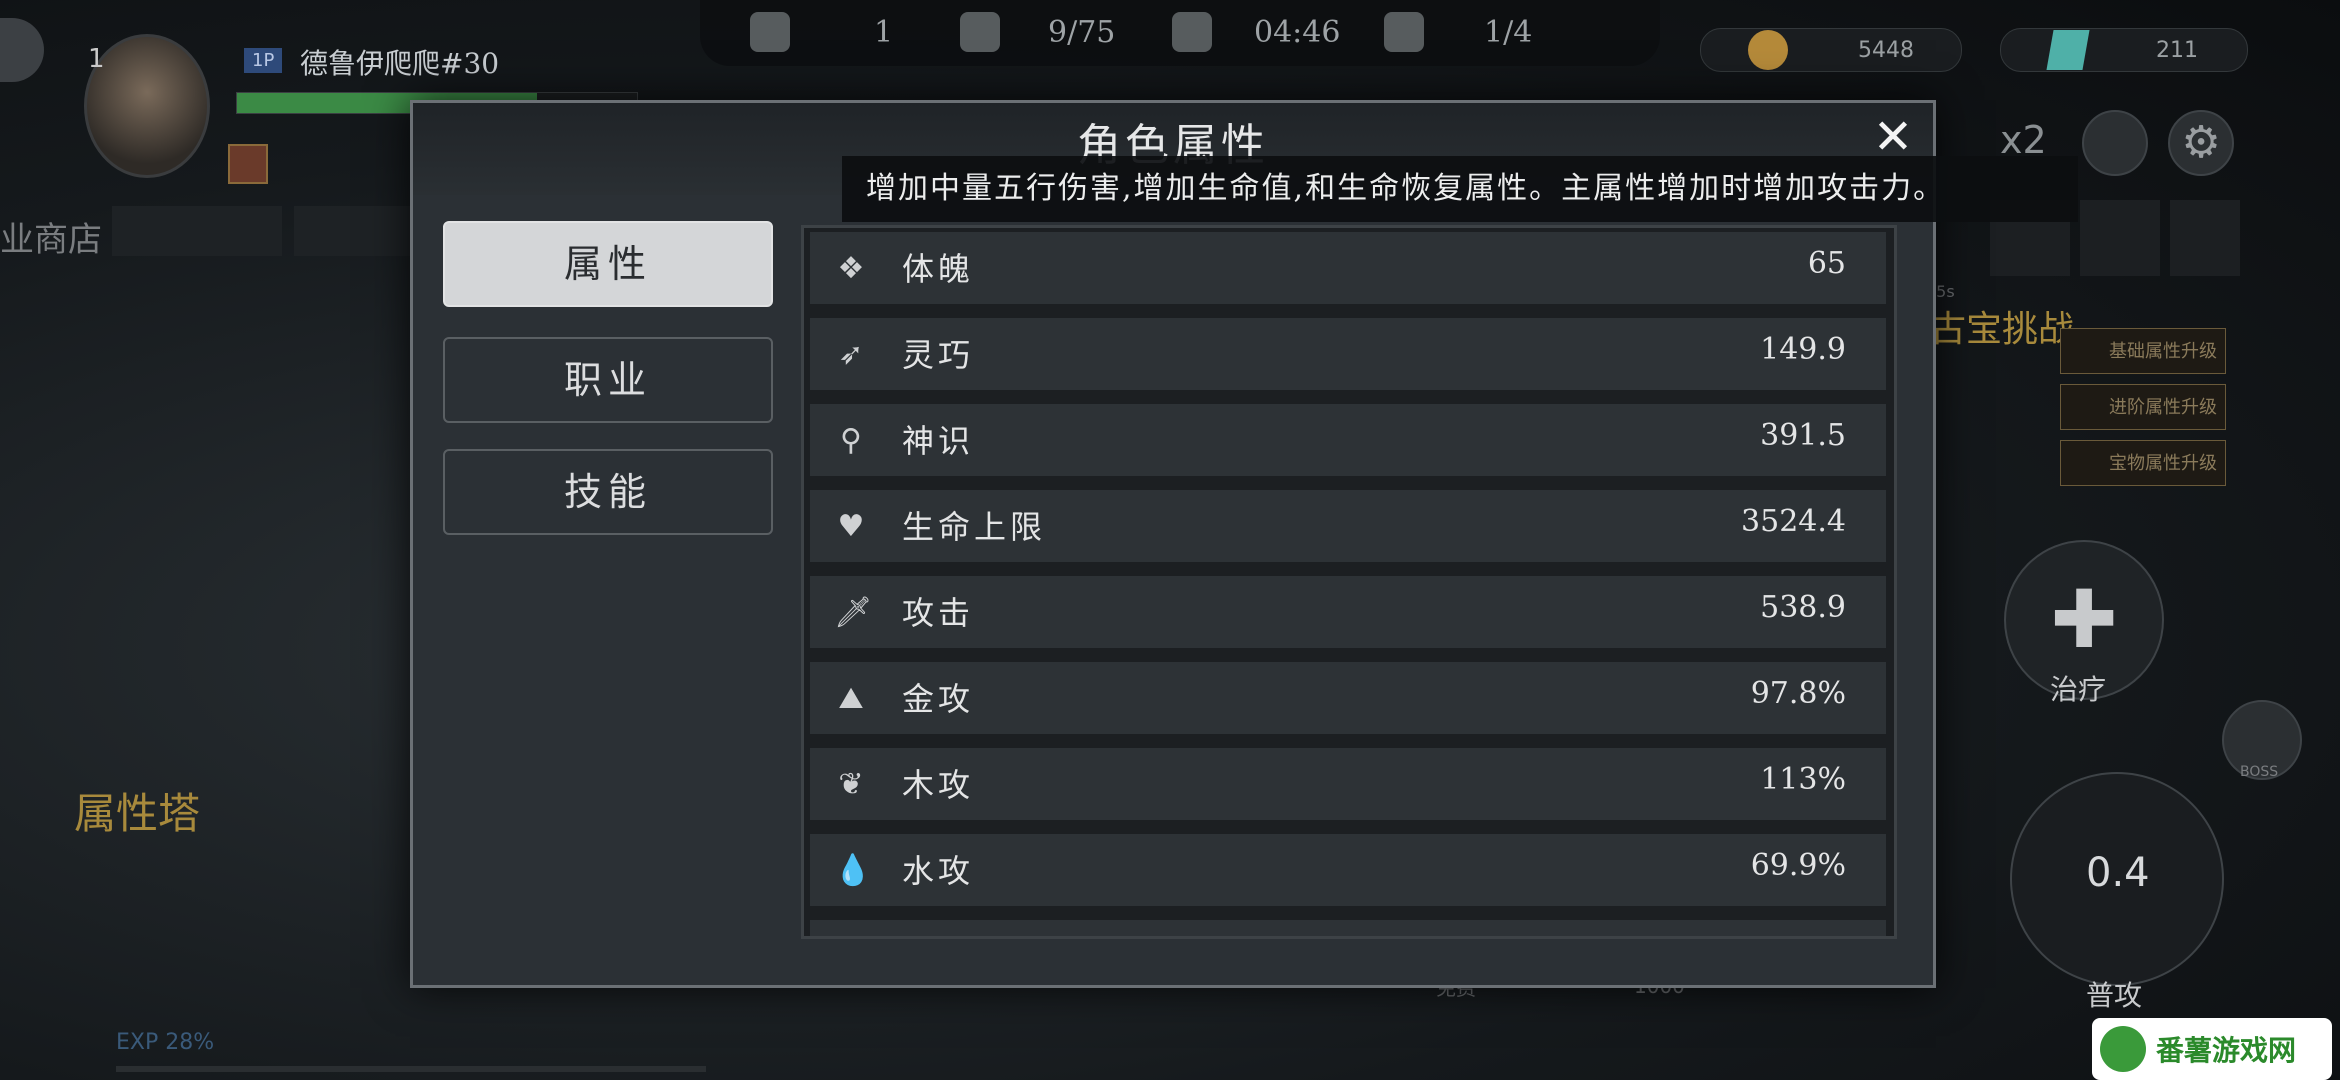 The height and width of the screenshot is (1080, 2340). What do you see at coordinates (1192, 32) in the screenshot?
I see `crossed-swords-icon` at bounding box center [1192, 32].